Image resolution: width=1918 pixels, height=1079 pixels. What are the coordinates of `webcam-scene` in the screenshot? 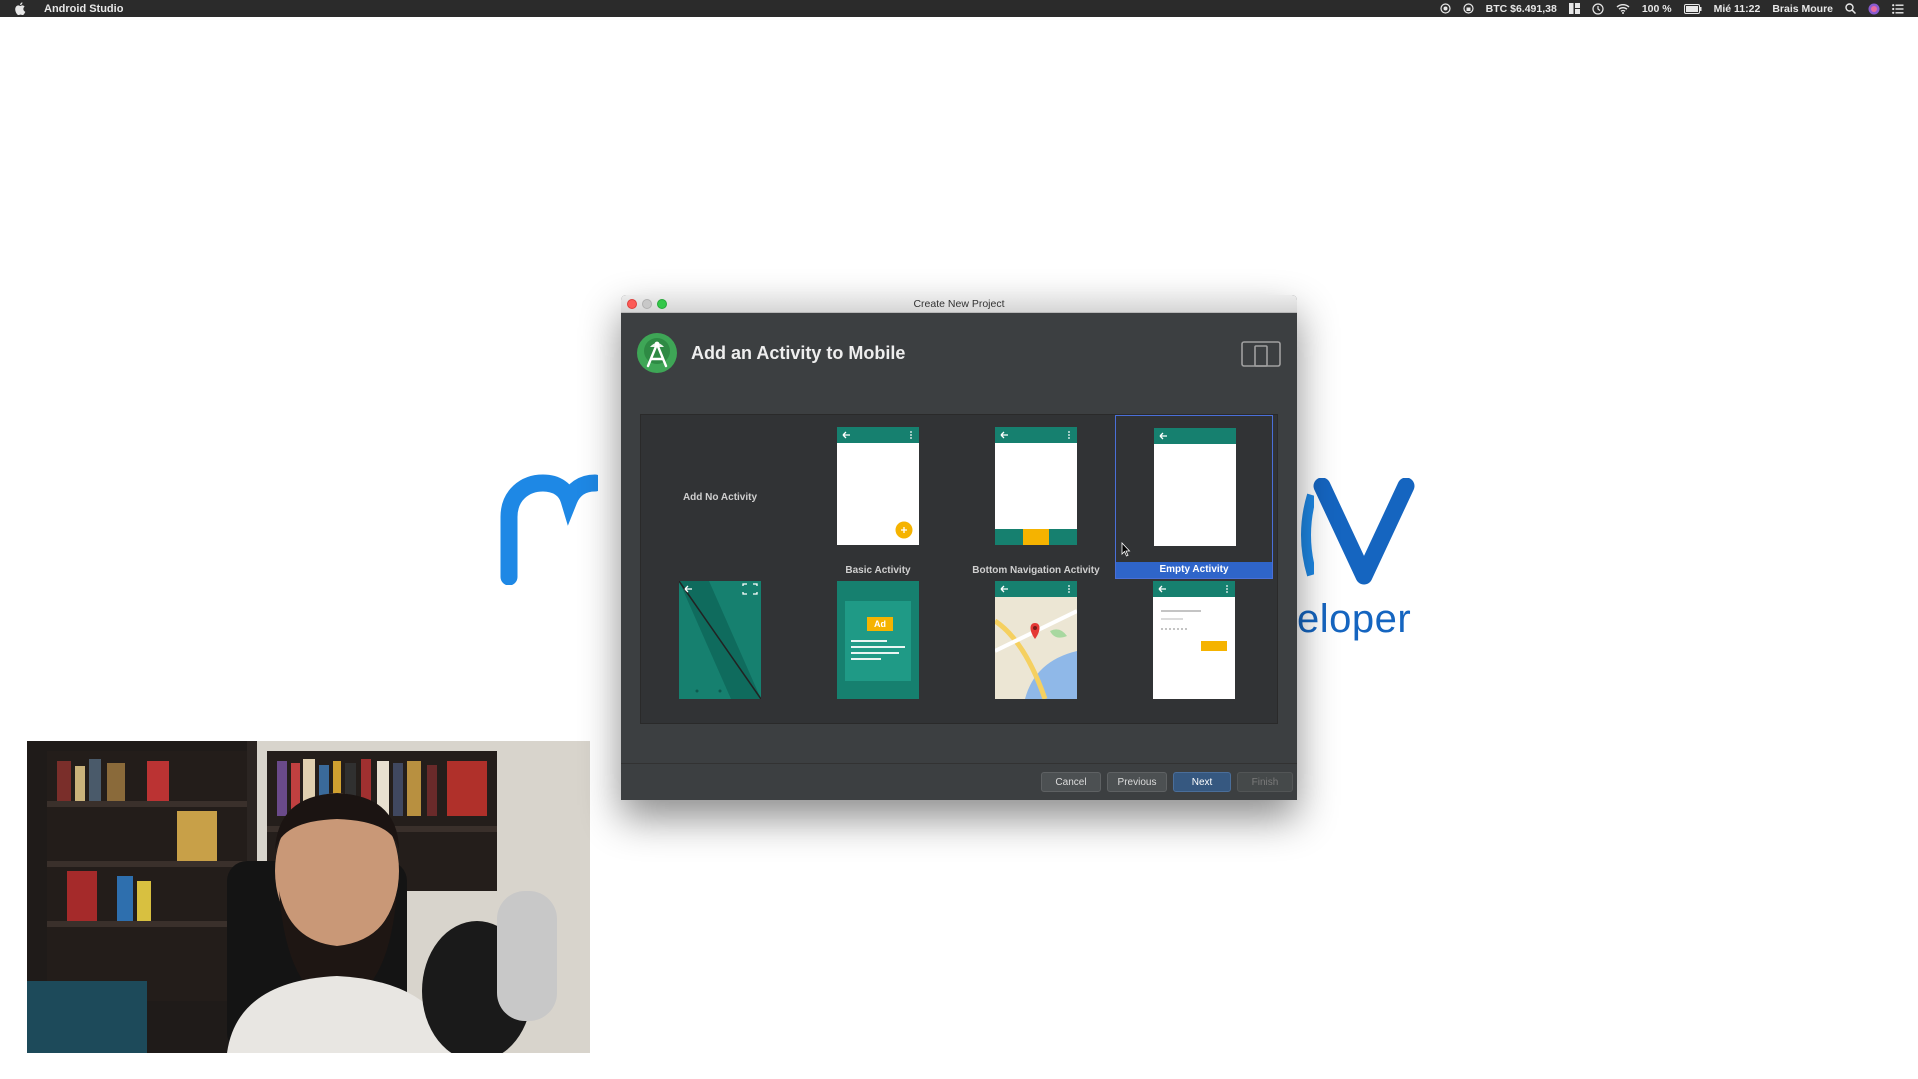 It's located at (308, 897).